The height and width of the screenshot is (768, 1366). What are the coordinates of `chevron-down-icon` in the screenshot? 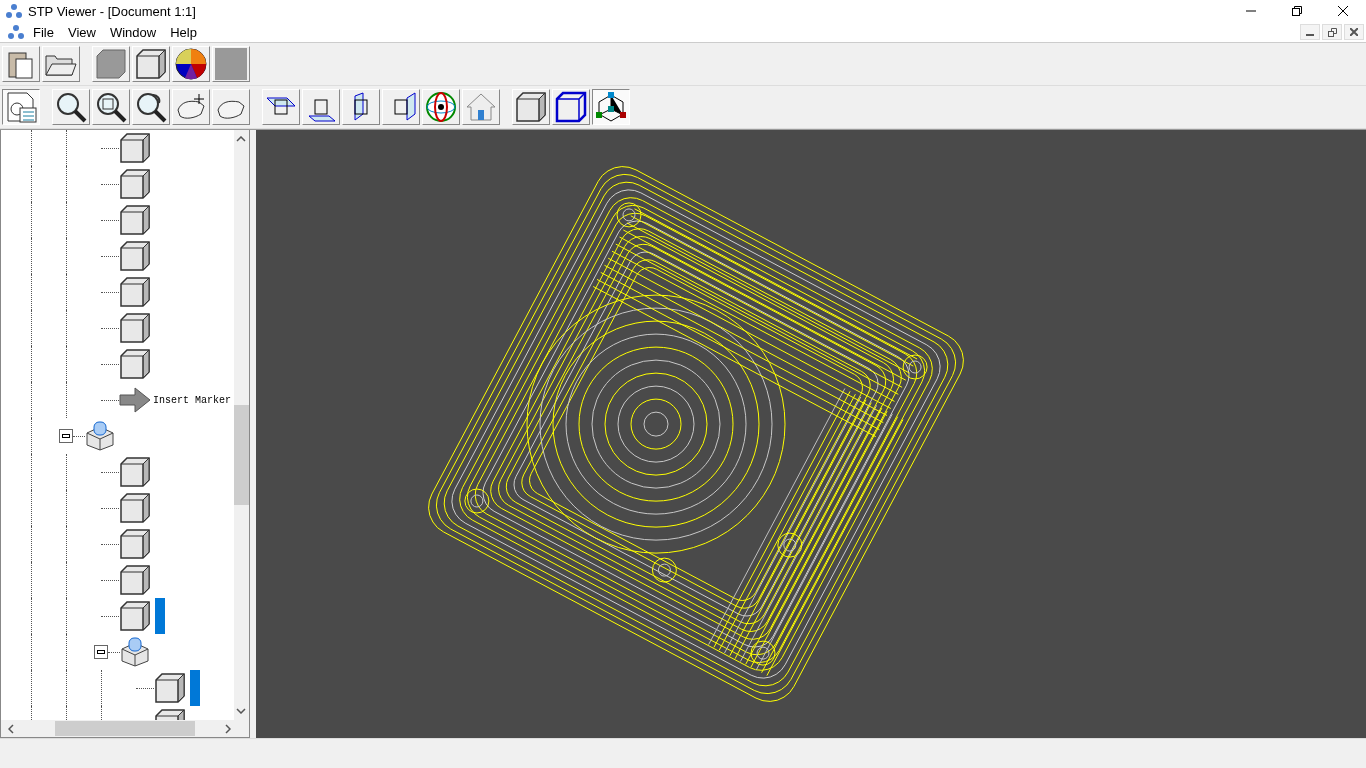 It's located at (241, 711).